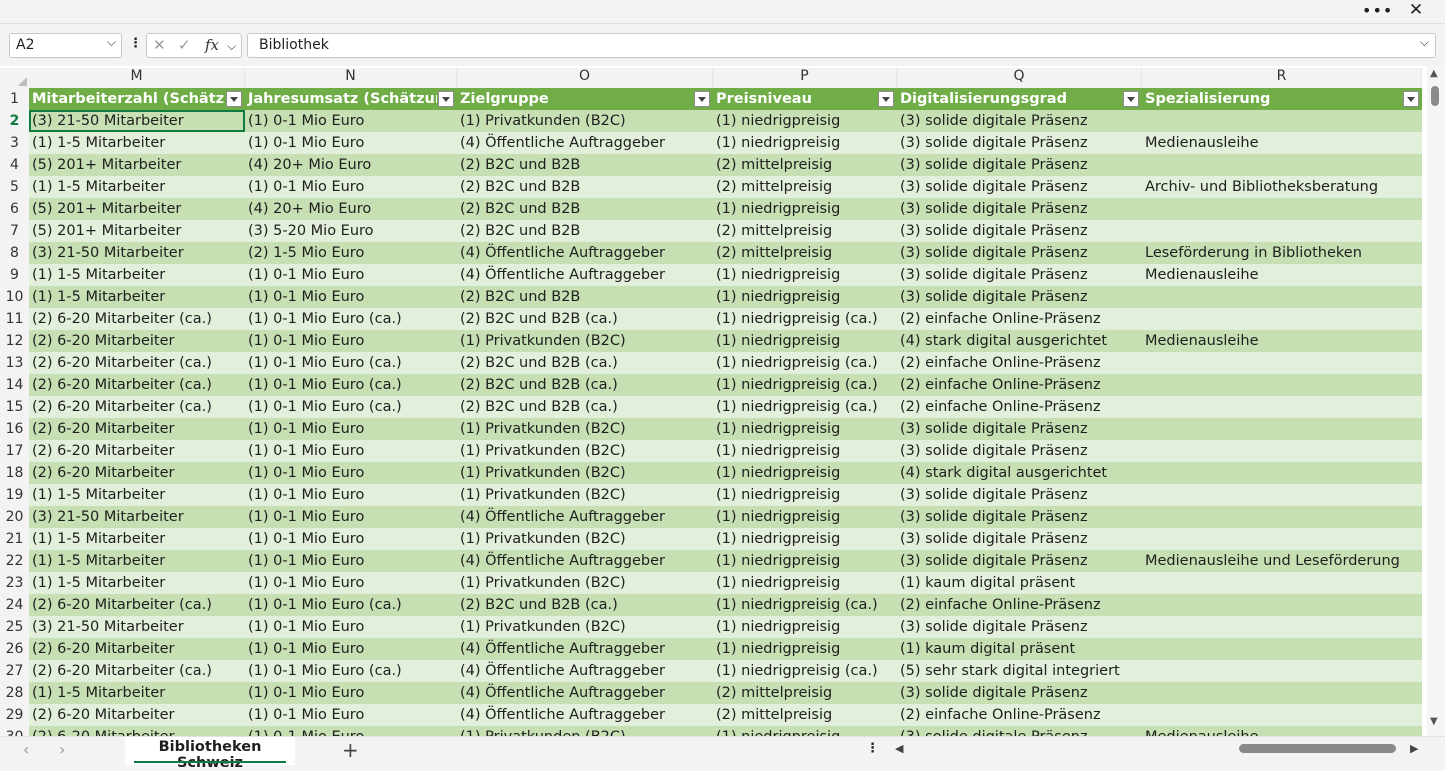  I want to click on table-header-cell: Zielgruppe, so click(575, 99).